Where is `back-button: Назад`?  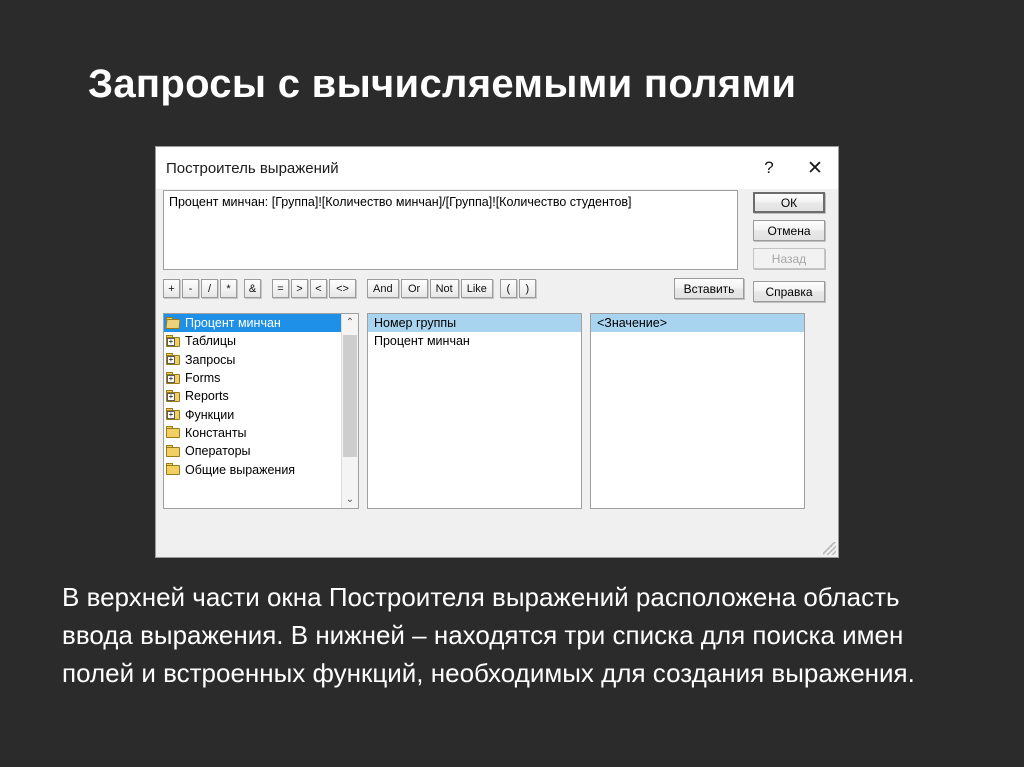 back-button: Назад is located at coordinates (789, 258).